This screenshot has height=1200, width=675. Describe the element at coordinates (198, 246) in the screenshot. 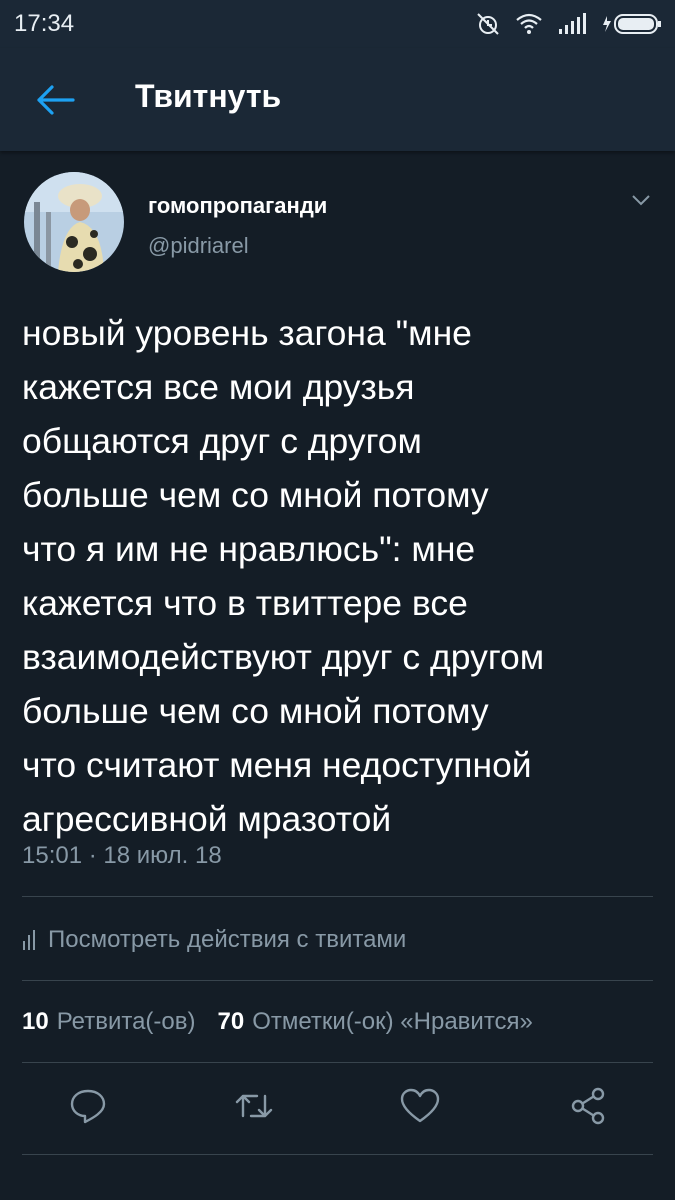

I see `author-handle: @pidriarel` at that location.